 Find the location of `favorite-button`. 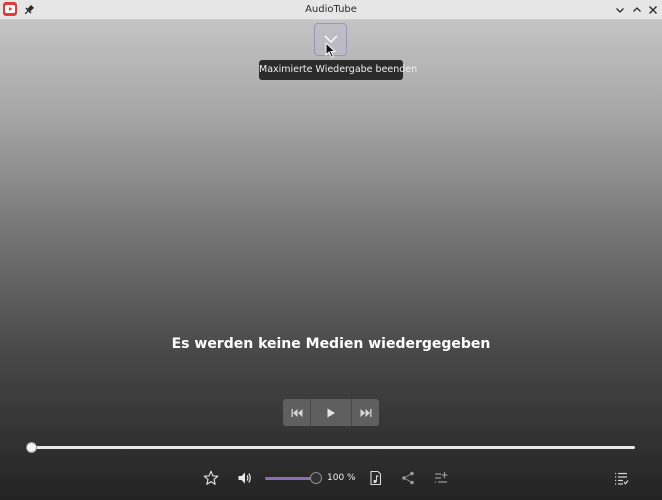

favorite-button is located at coordinates (211, 478).